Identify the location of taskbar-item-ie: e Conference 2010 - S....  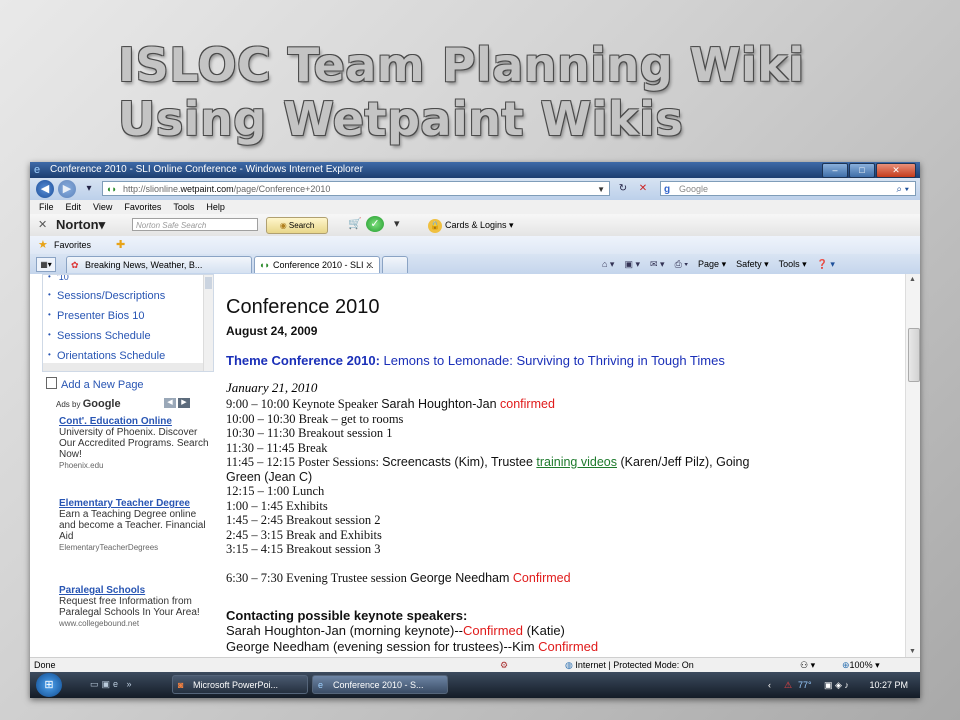
(380, 684).